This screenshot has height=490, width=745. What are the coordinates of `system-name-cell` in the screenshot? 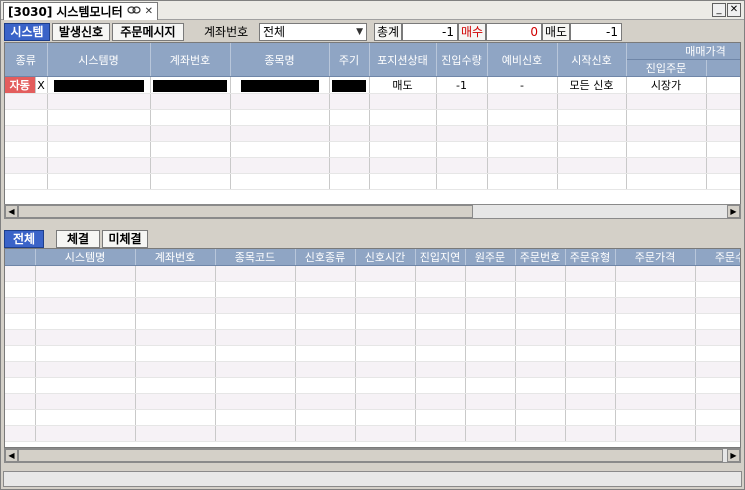 It's located at (99, 85).